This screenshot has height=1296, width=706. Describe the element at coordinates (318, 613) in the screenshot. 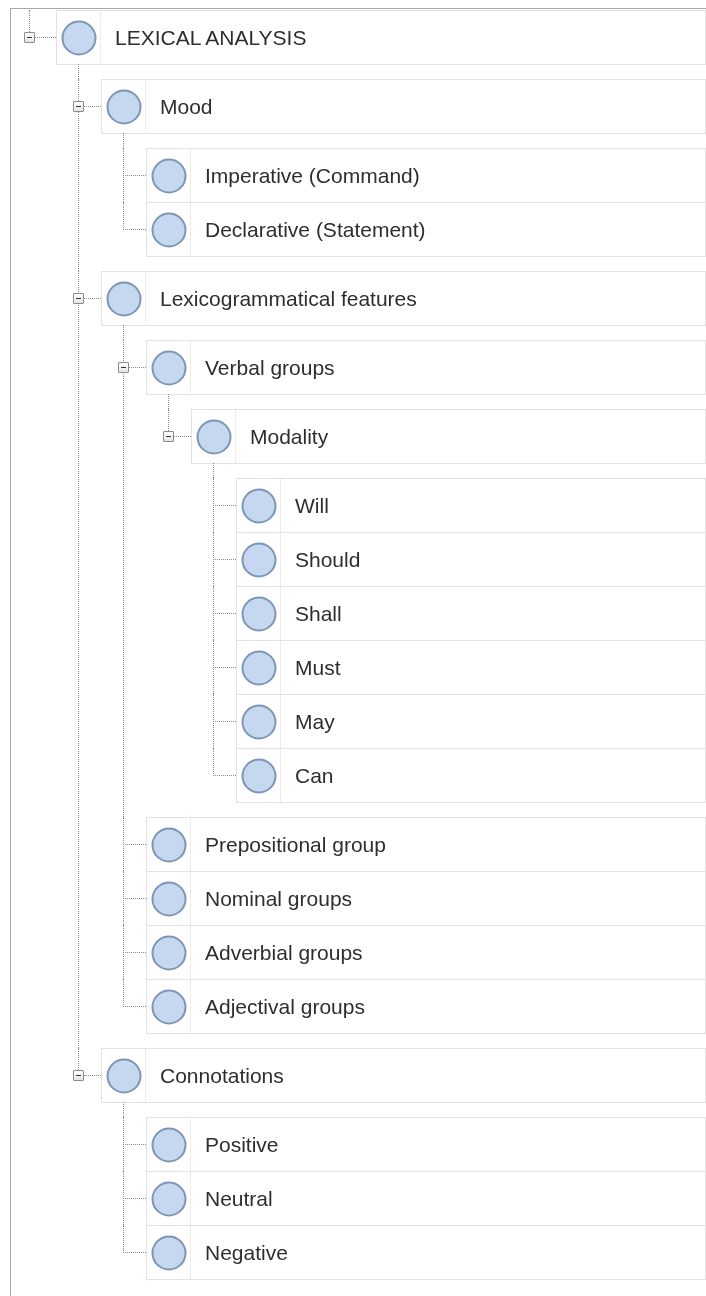

I see `node-label: Shall` at that location.